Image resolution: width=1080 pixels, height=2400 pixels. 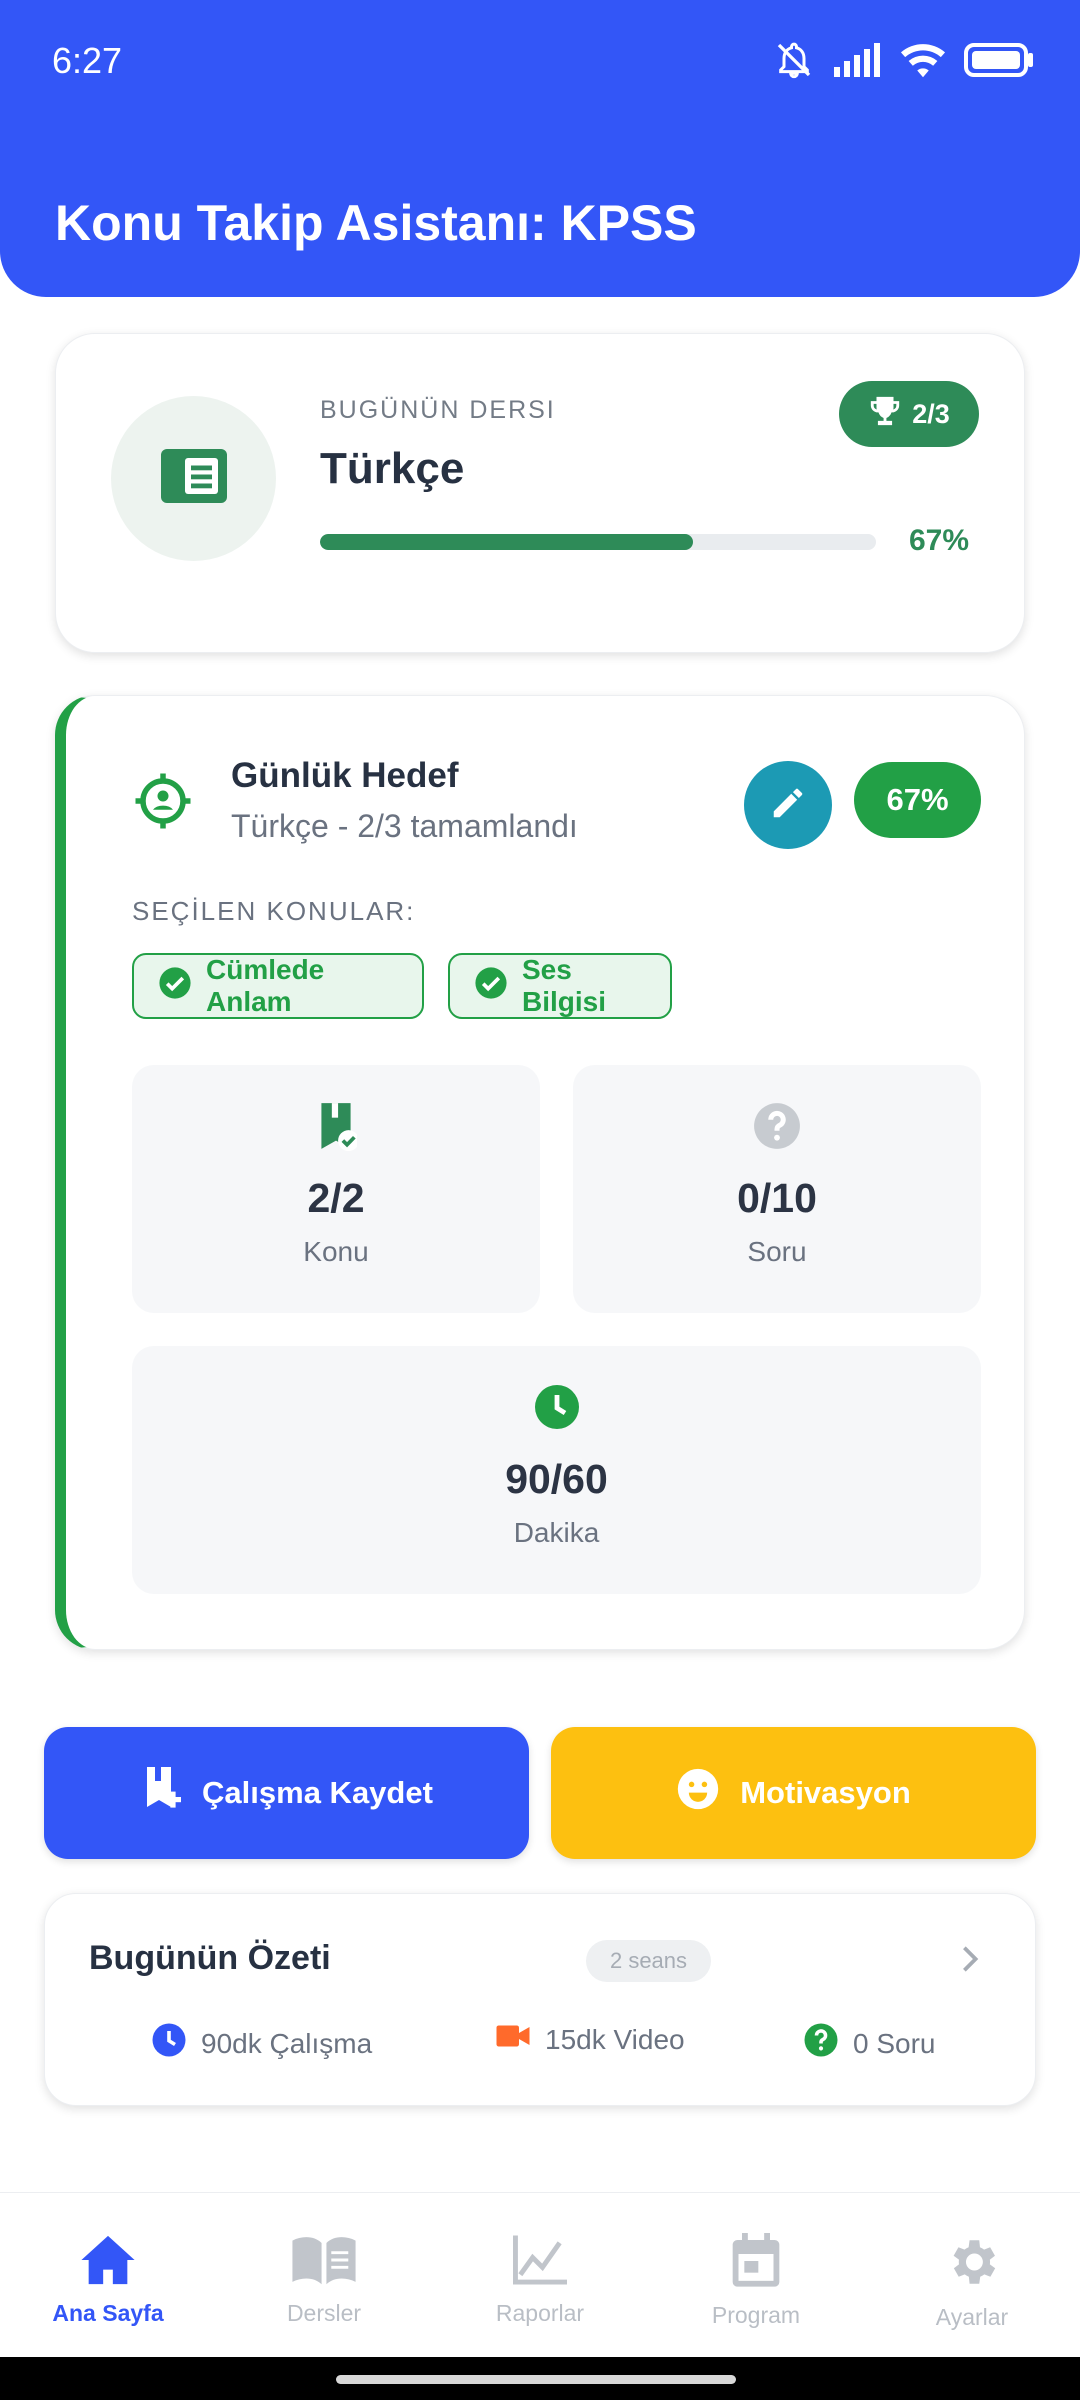 I want to click on edit-goal-button, so click(x=788, y=805).